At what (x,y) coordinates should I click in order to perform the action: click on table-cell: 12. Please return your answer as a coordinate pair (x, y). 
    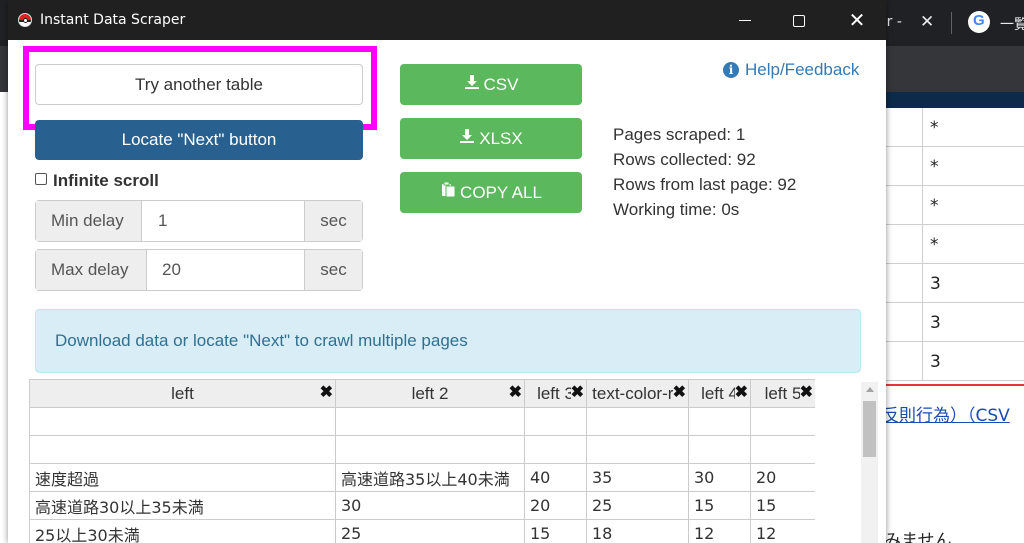
    Looking at the image, I should click on (719, 531).